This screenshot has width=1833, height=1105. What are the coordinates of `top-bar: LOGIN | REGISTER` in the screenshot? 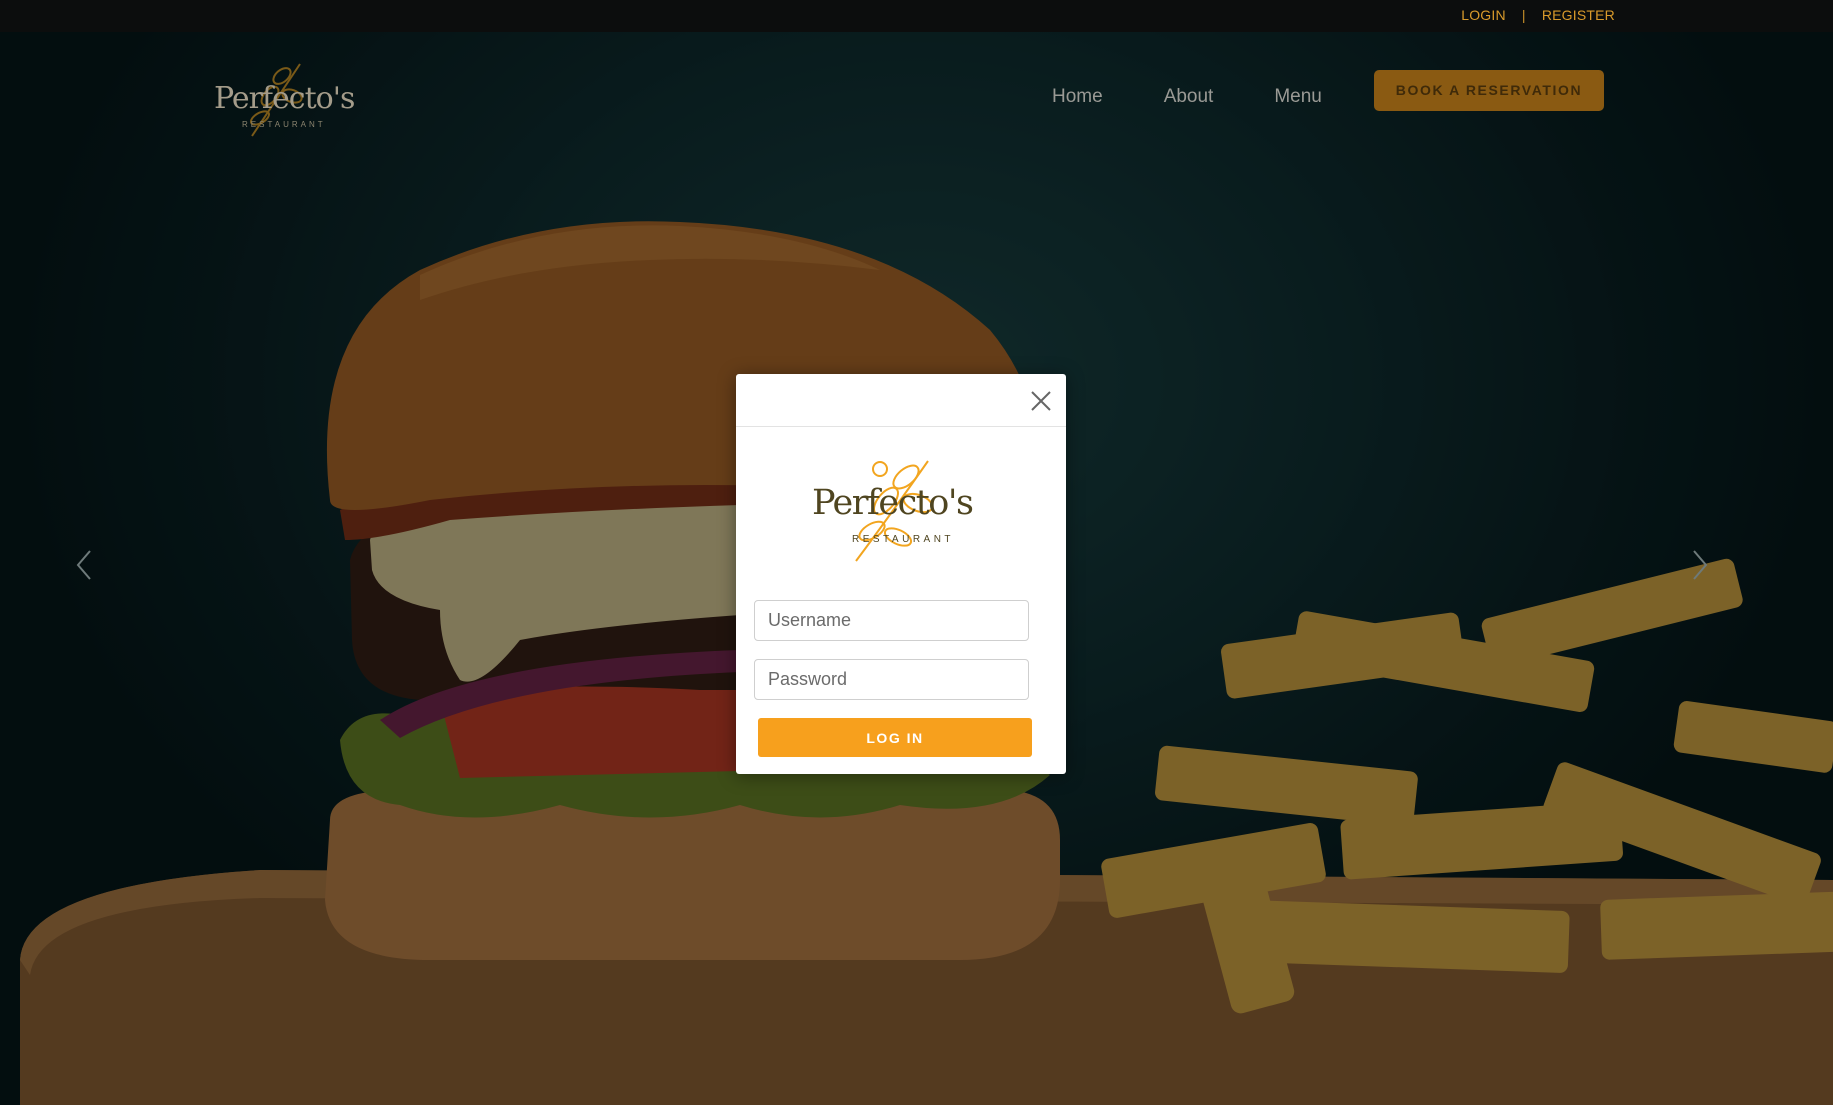 It's located at (916, 16).